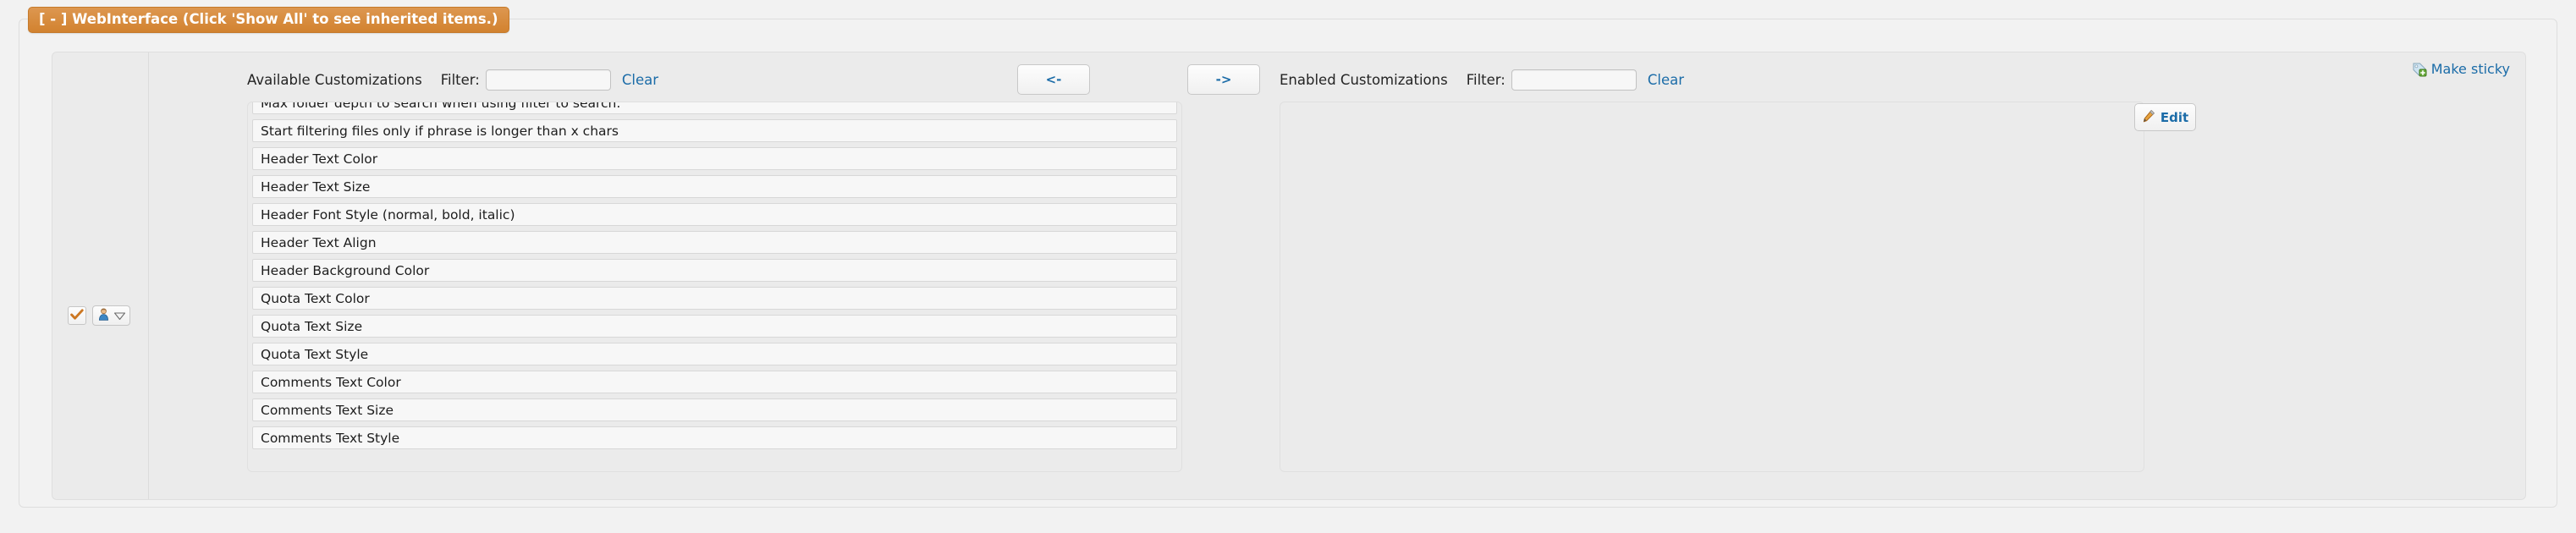 Image resolution: width=2576 pixels, height=533 pixels. Describe the element at coordinates (1485, 80) in the screenshot. I see `enabled-filter-label: Filter:` at that location.